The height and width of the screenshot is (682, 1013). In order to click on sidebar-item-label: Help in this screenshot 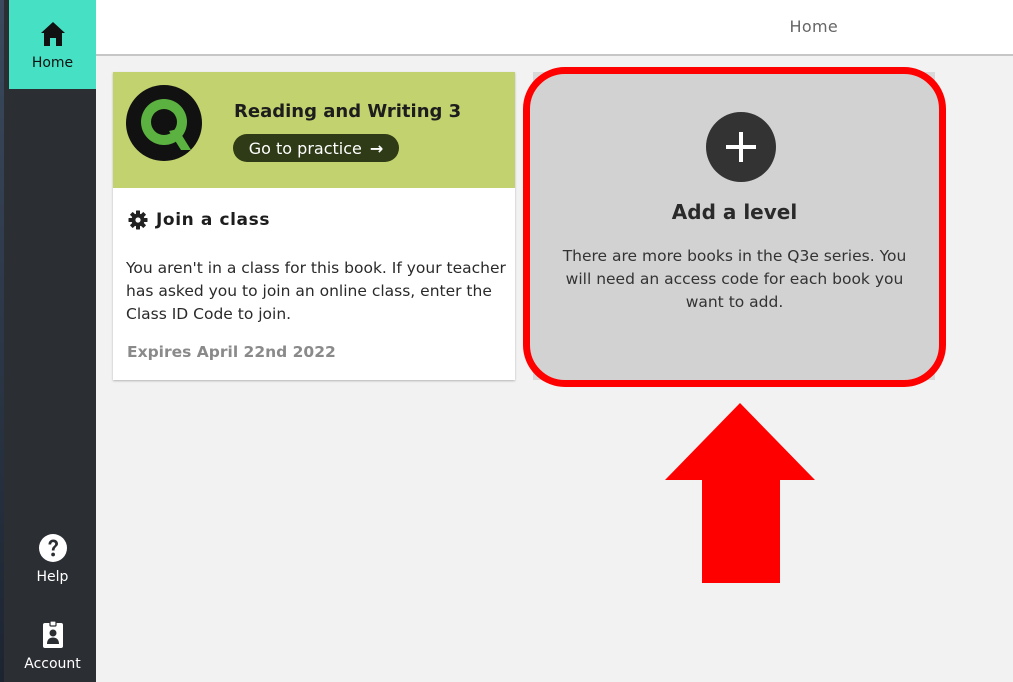, I will do `click(52, 577)`.